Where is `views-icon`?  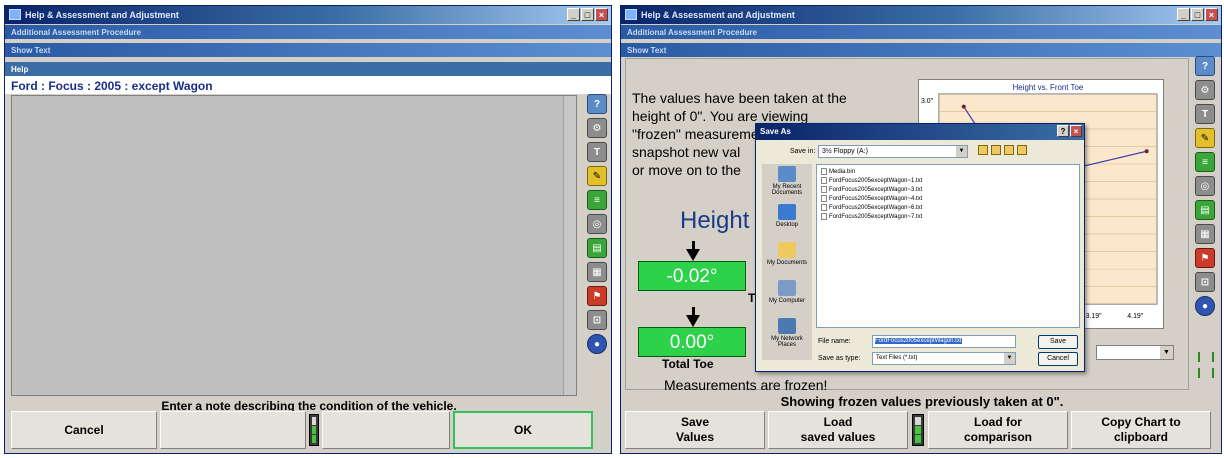 views-icon is located at coordinates (1022, 150).